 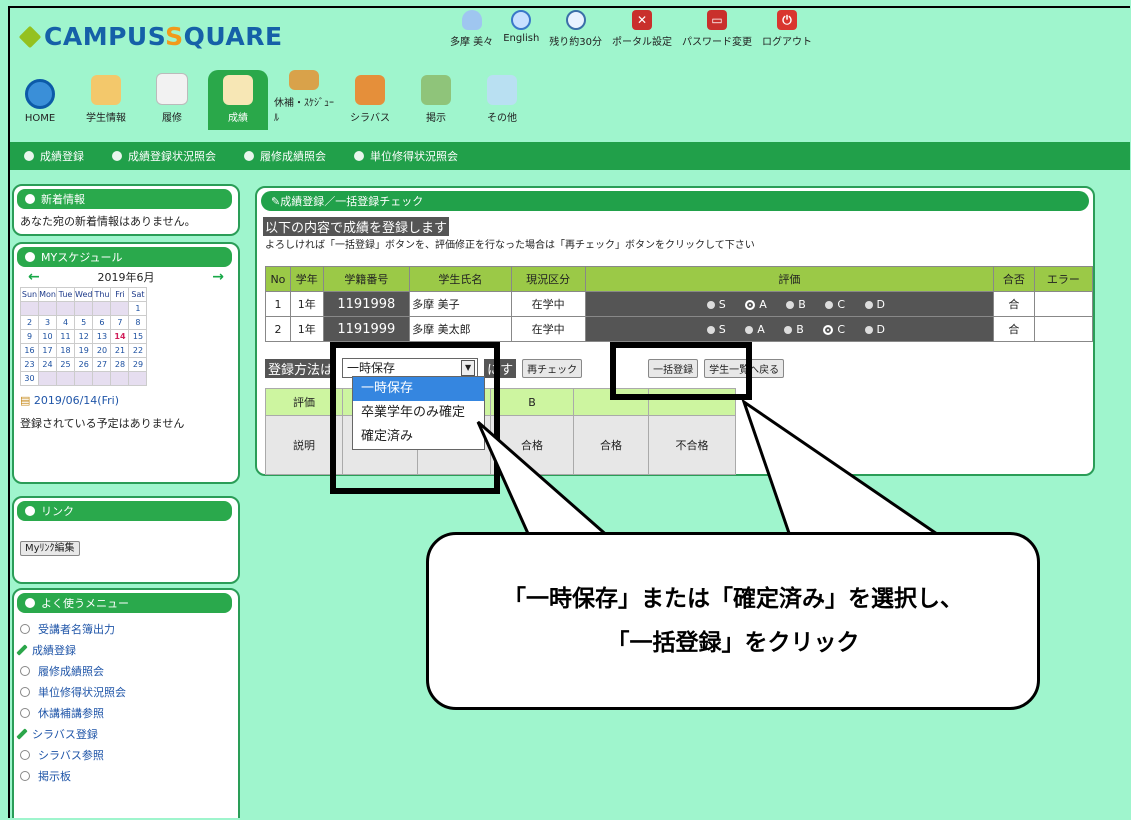 I want to click on menu-cancellation: 休講補講参照, so click(x=126, y=713).